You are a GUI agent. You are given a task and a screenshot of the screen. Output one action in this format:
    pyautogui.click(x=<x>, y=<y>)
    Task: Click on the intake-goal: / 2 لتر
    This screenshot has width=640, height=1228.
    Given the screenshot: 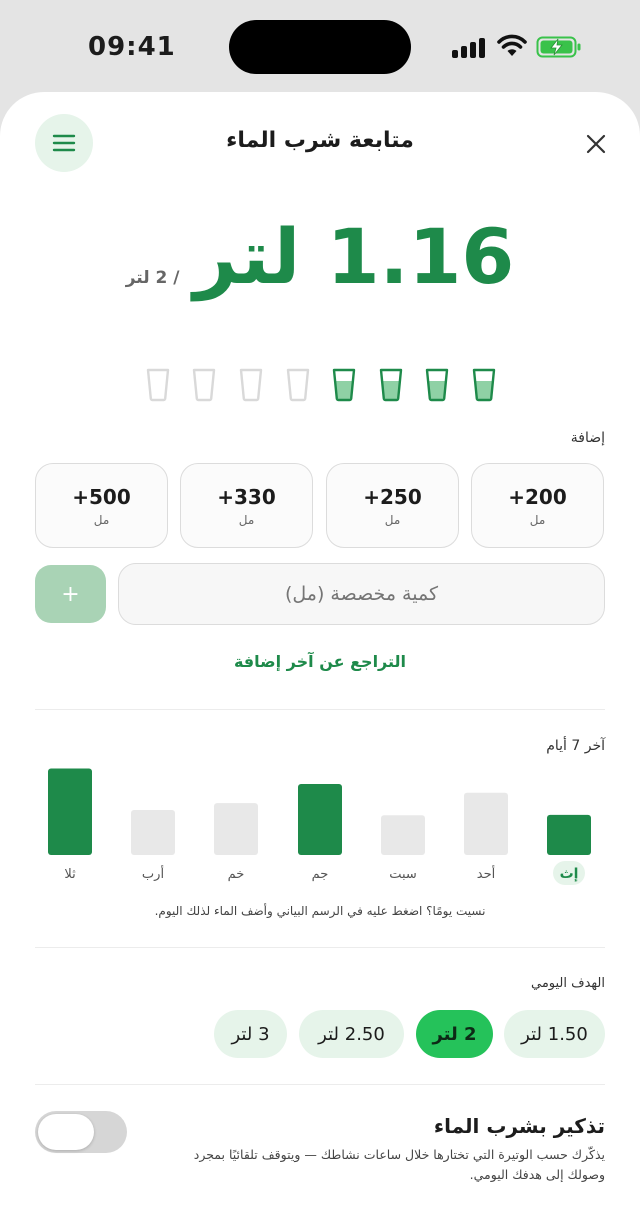 What is the action you would take?
    pyautogui.click(x=152, y=278)
    